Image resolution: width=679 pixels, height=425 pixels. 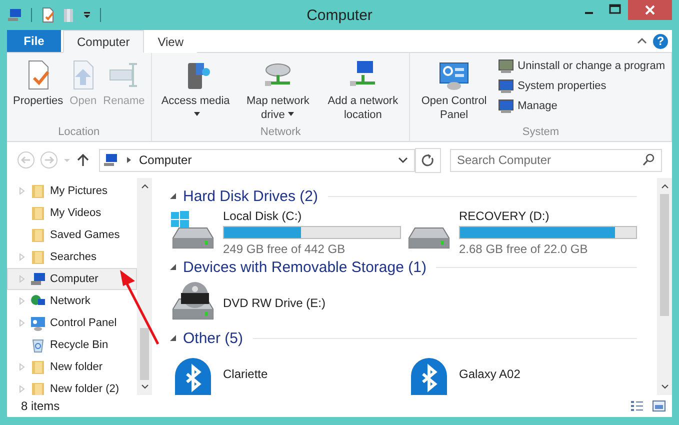 What do you see at coordinates (506, 66) in the screenshot?
I see `program-icon` at bounding box center [506, 66].